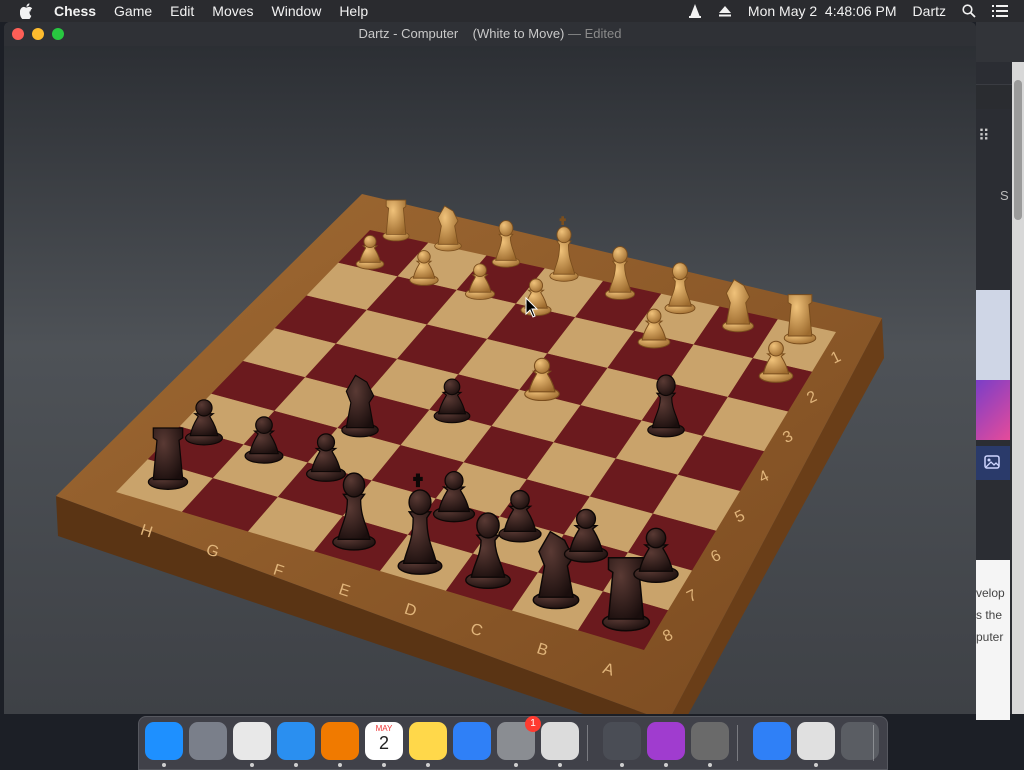 The image size is (1024, 770). What do you see at coordinates (408, 33) in the screenshot?
I see `window-title-name: Dartz - Computer` at bounding box center [408, 33].